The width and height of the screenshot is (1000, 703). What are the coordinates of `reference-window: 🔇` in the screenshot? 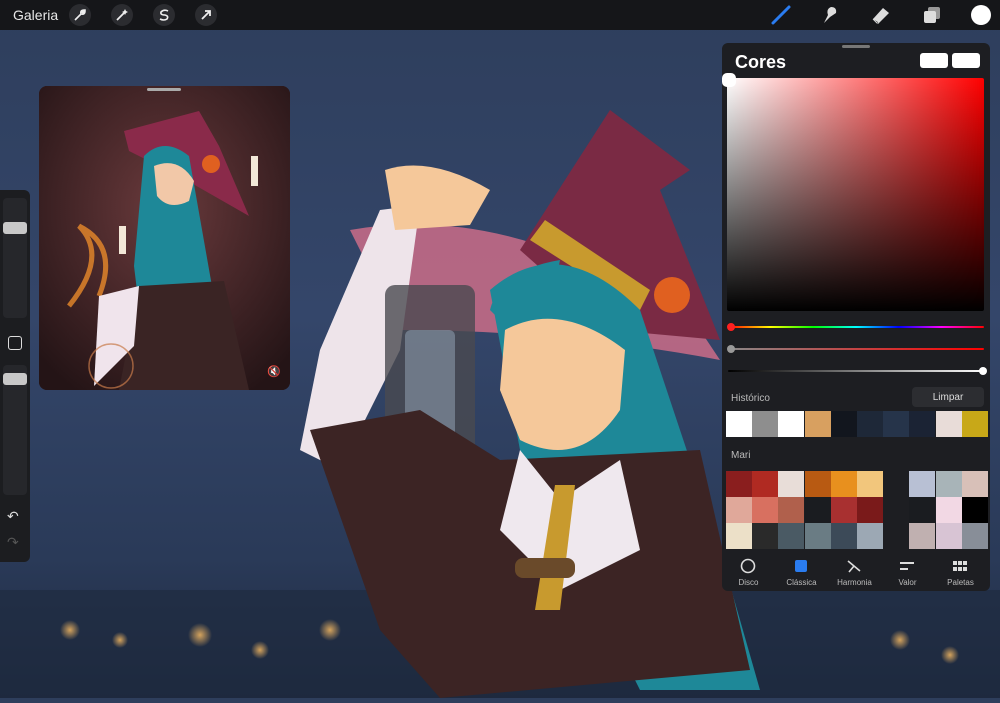 It's located at (164, 238).